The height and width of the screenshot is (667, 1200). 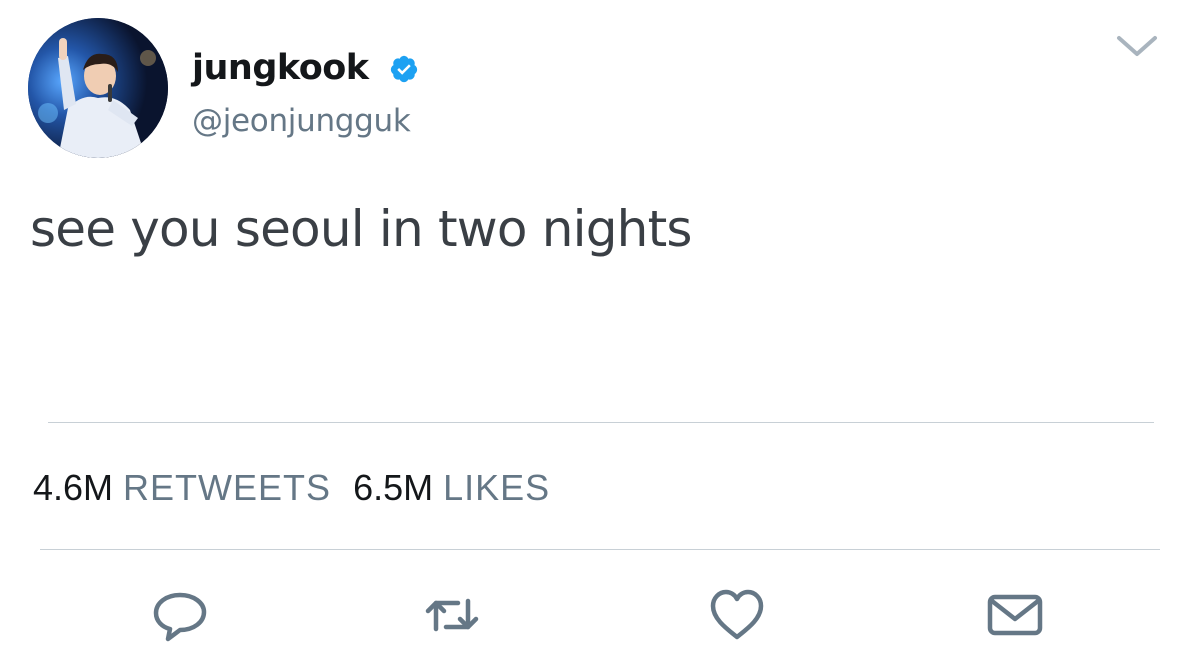 I want to click on likes-label: LIKES, so click(x=497, y=487).